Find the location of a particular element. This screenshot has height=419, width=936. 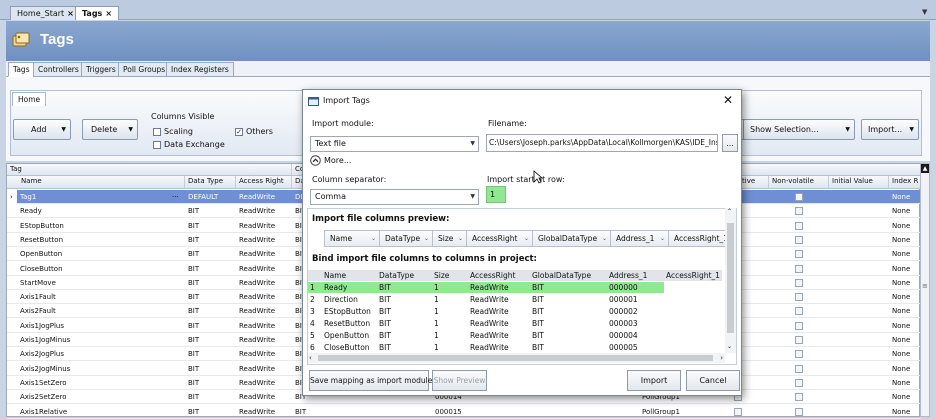

delete-button: Delete ▼ is located at coordinates (110, 129).